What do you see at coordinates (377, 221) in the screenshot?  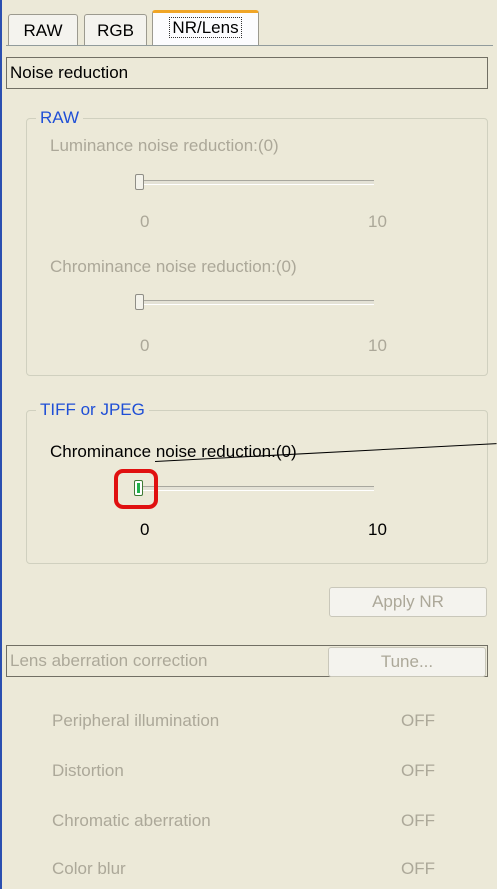 I see `raw-luminance-max: 10` at bounding box center [377, 221].